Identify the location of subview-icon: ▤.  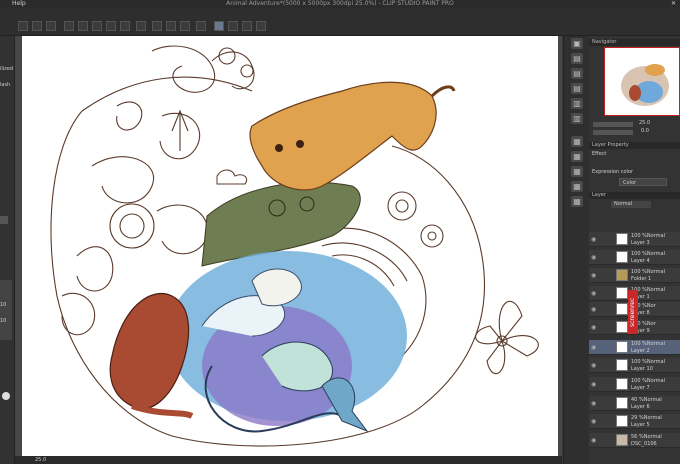
(577, 58).